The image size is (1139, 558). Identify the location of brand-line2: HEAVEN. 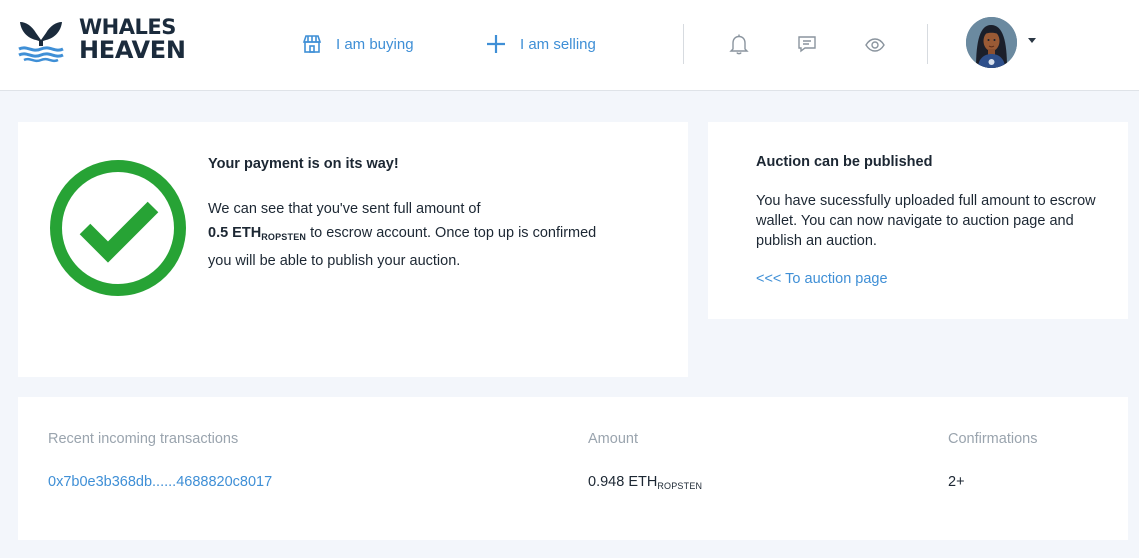
(132, 50).